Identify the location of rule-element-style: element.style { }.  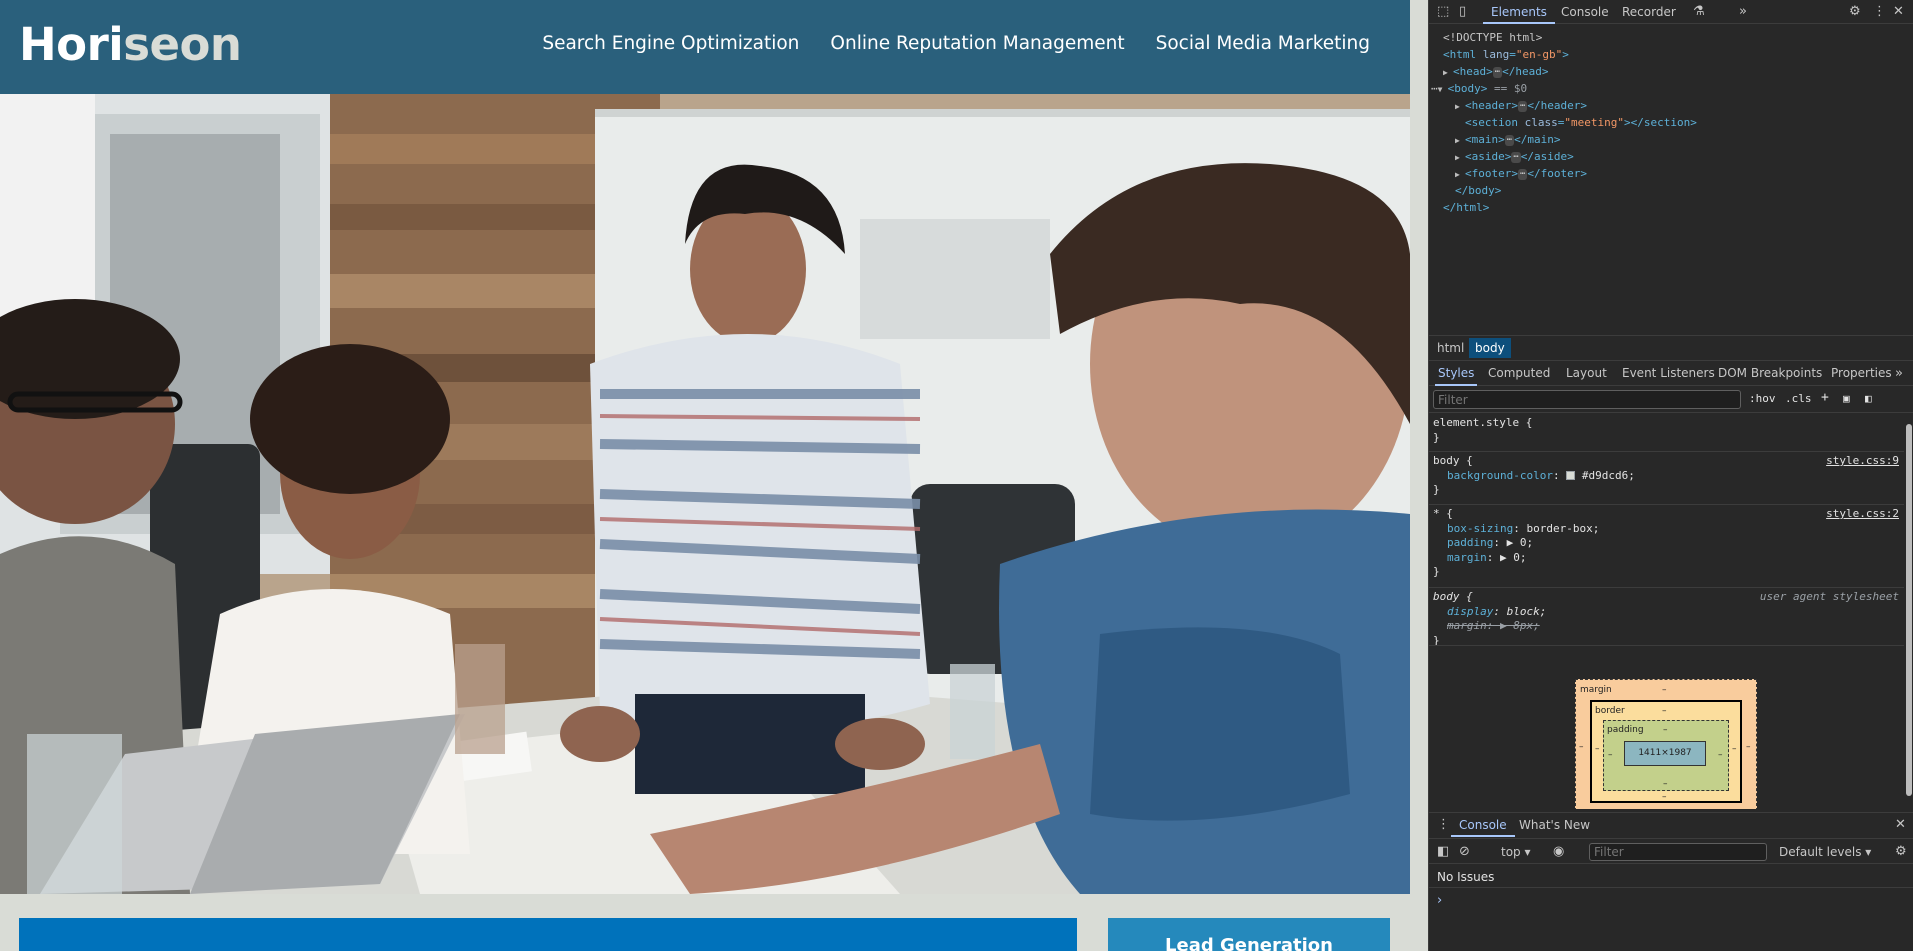
(1668, 430).